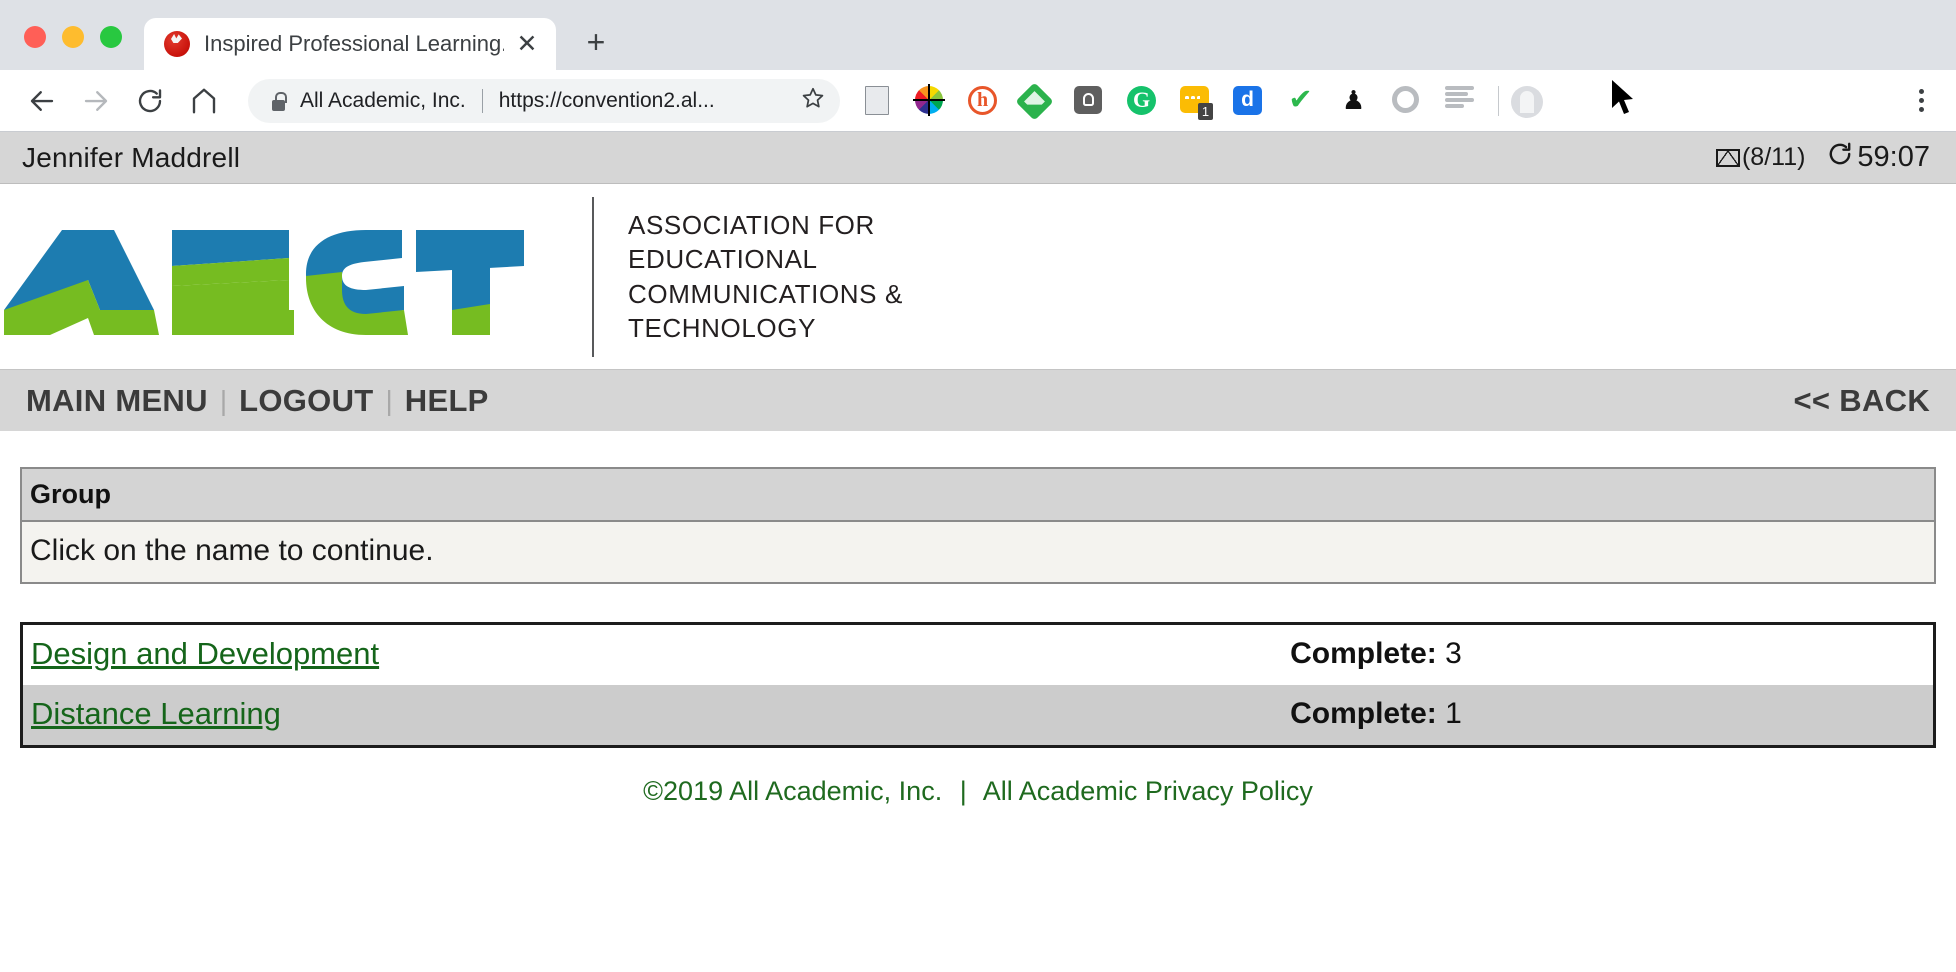 This screenshot has width=1956, height=972. I want to click on message-count-label: (8/11), so click(1773, 157).